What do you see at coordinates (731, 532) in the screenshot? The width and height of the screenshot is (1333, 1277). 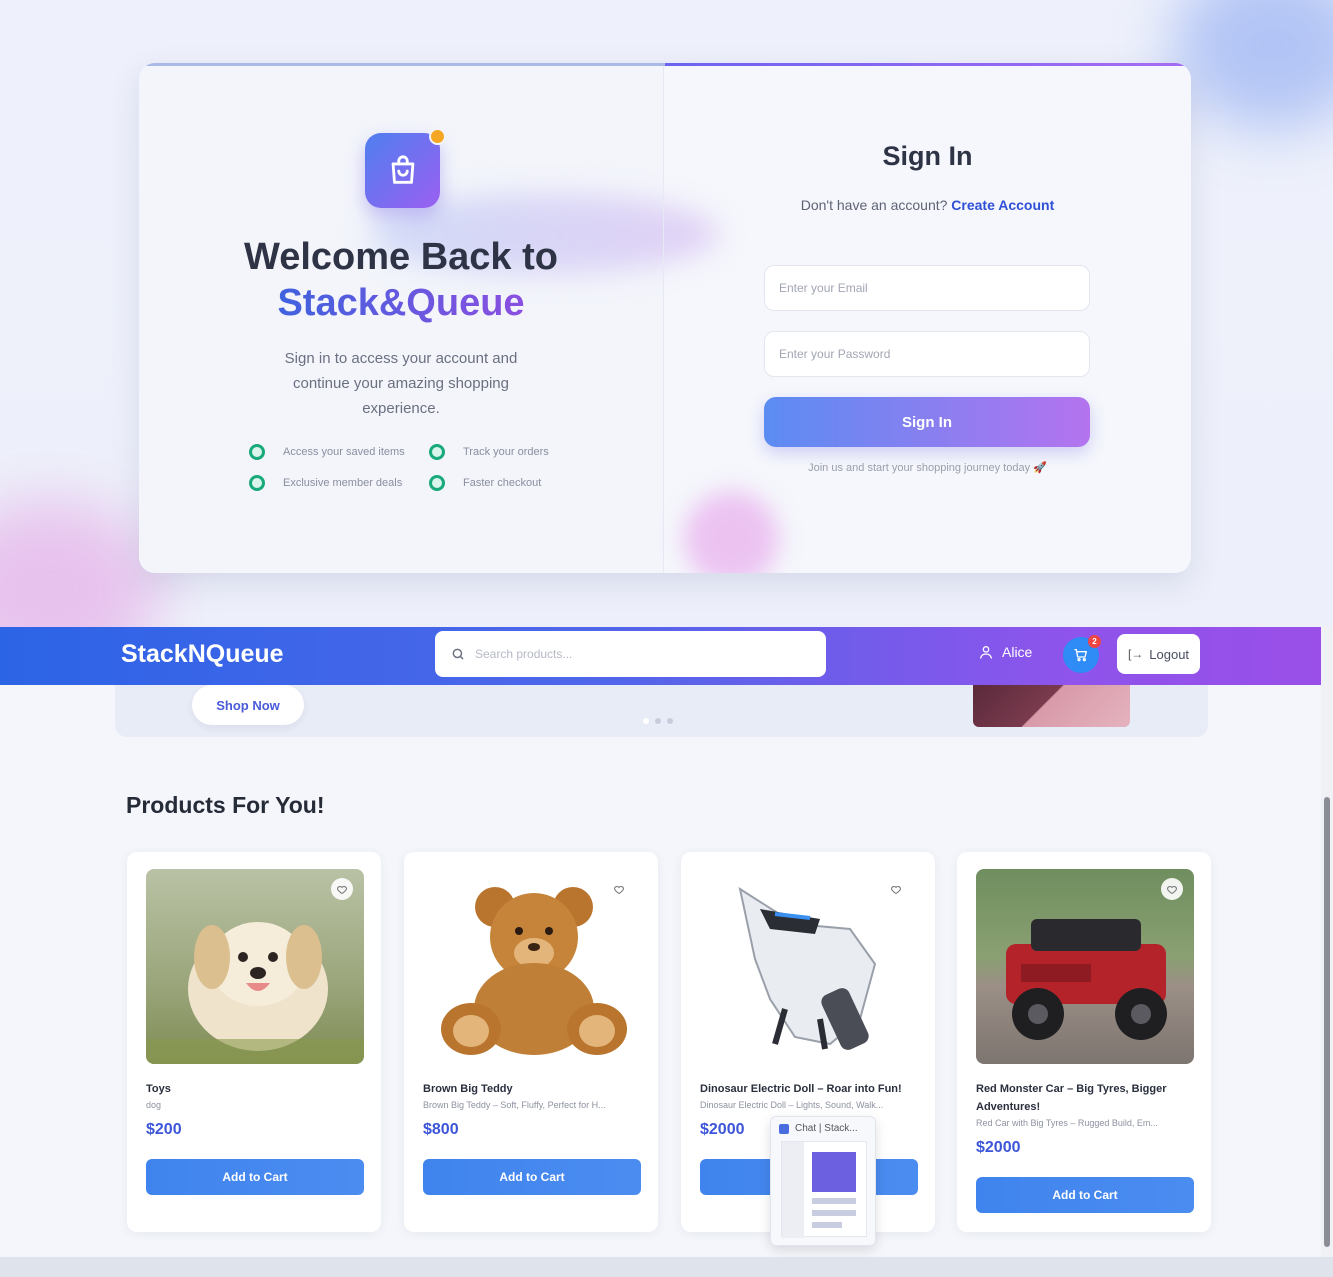 I see `decor-blob` at bounding box center [731, 532].